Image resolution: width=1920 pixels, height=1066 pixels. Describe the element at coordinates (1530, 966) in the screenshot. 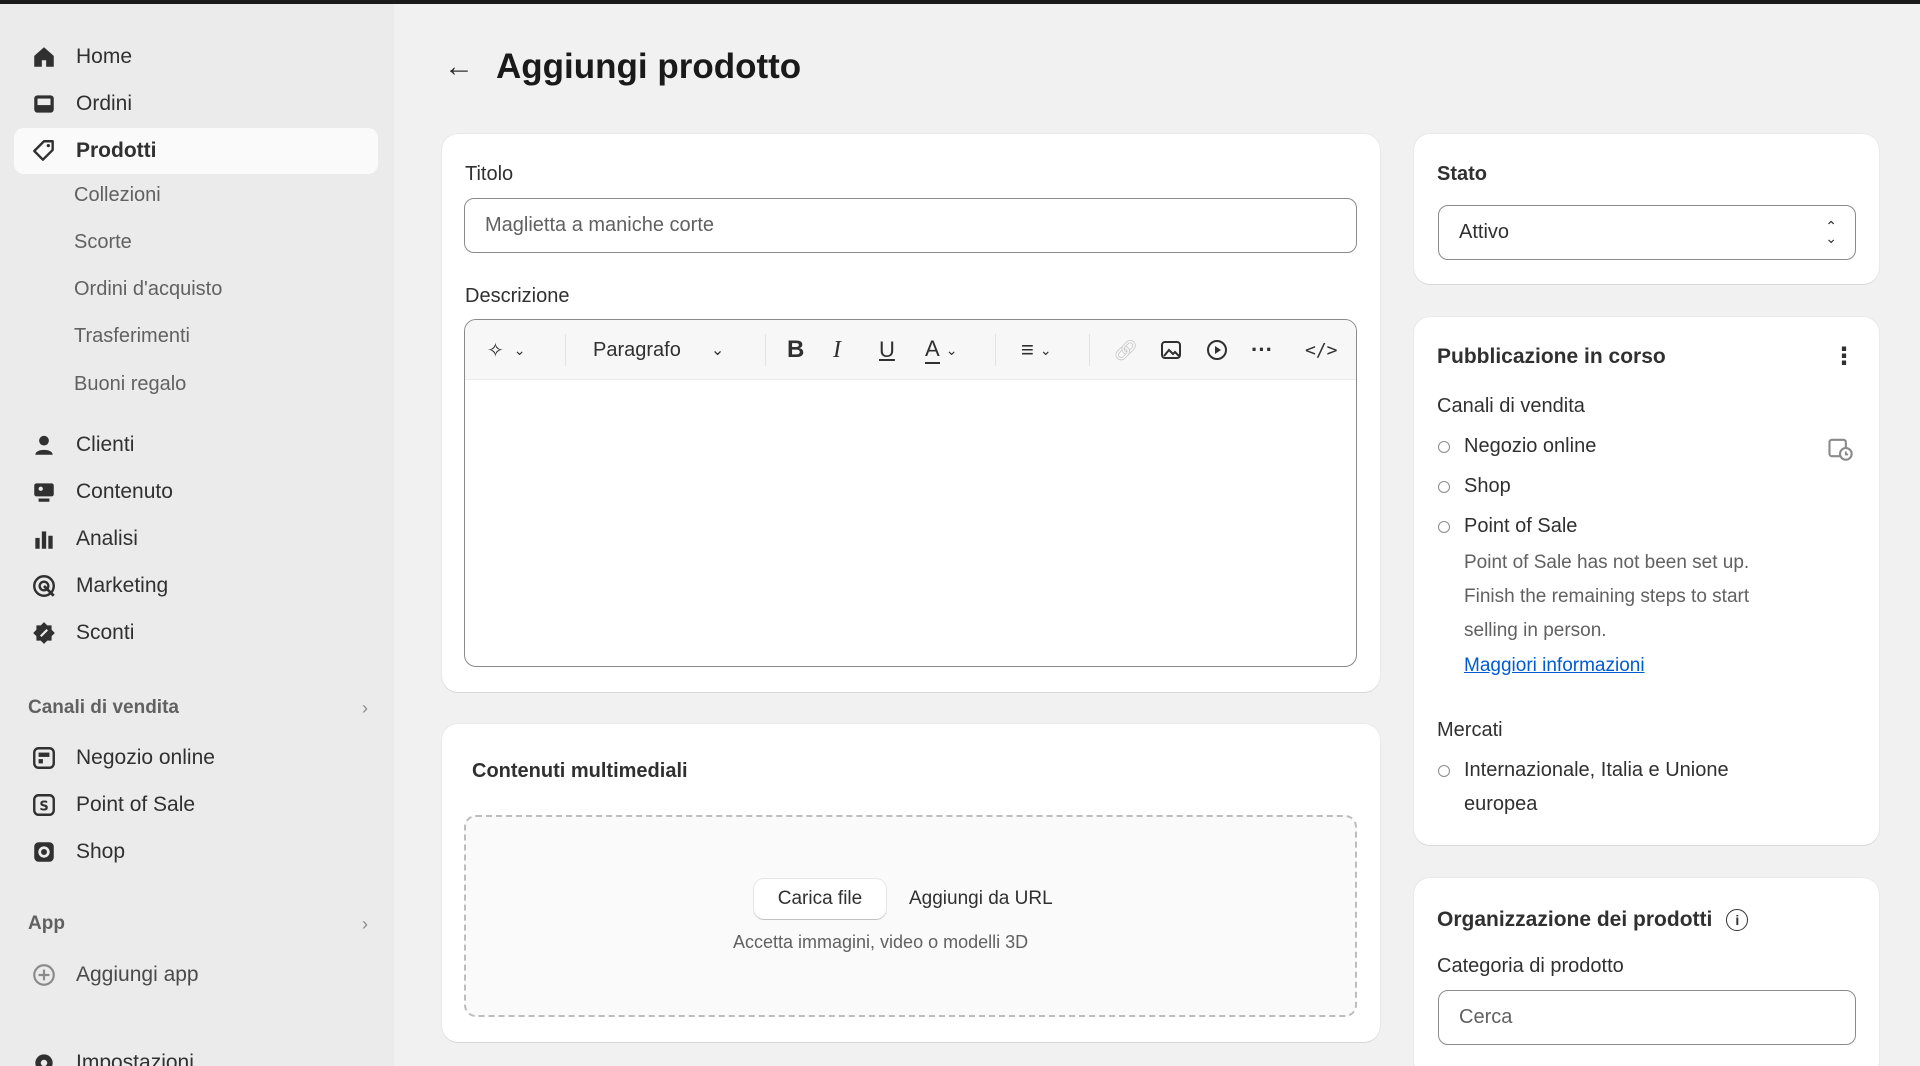

I see `category-label: Categoria di prodotto` at that location.